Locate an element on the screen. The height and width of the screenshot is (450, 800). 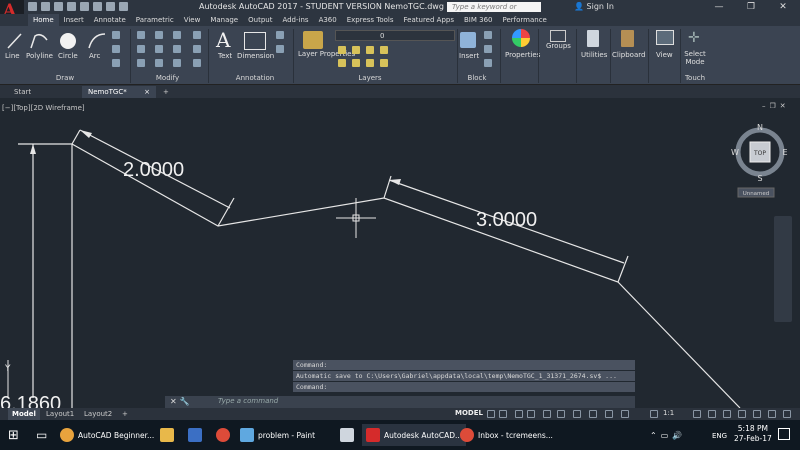
groups-button: Groups is located at coordinates (558, 46).